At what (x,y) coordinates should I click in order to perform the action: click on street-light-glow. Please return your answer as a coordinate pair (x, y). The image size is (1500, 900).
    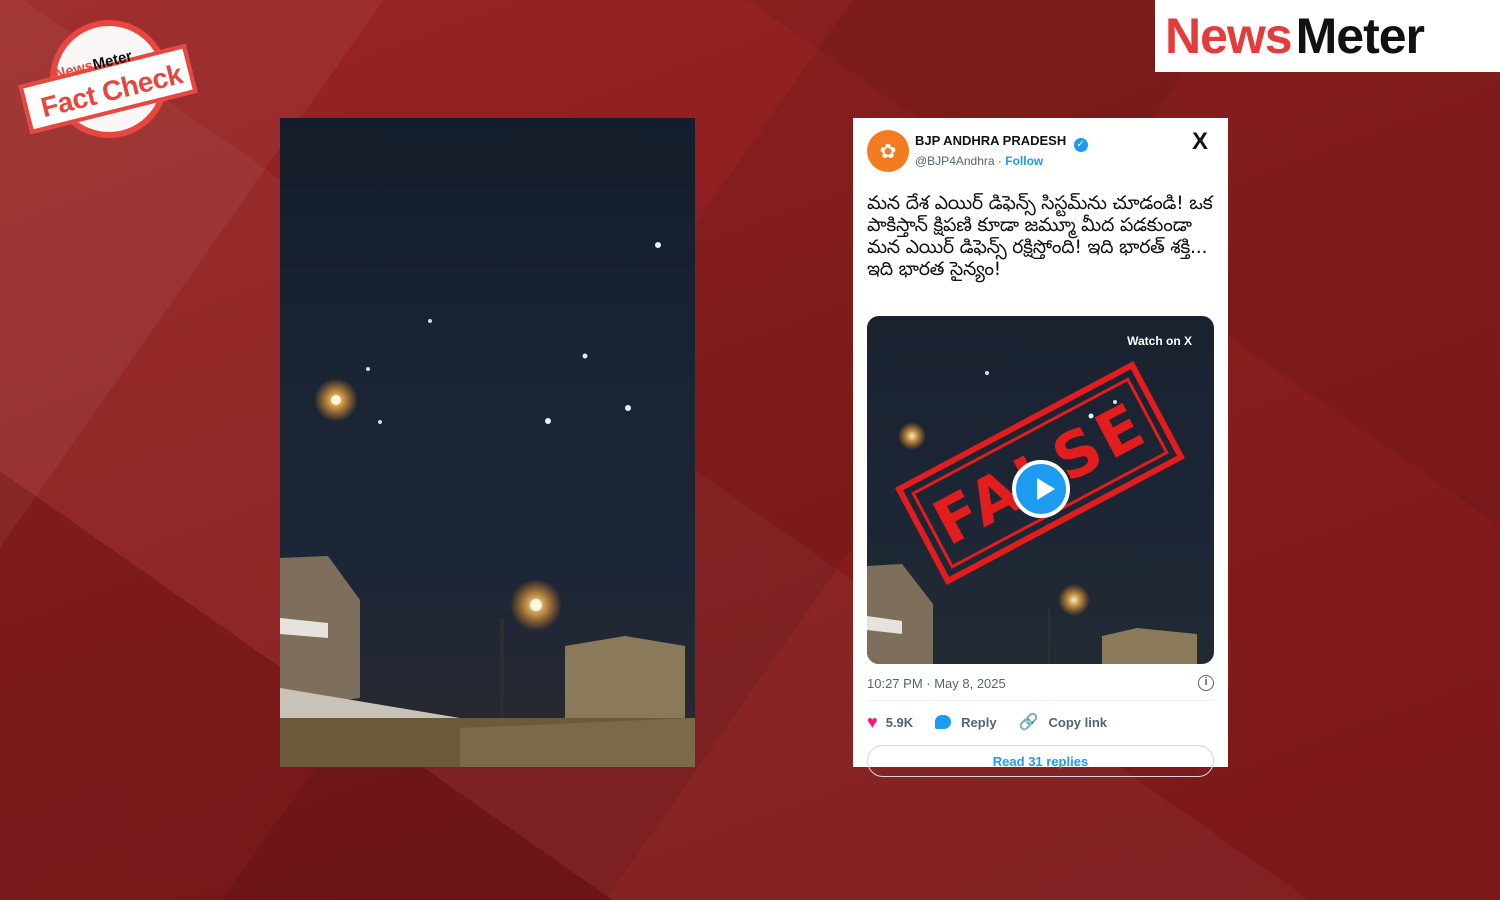
    Looking at the image, I should click on (1074, 600).